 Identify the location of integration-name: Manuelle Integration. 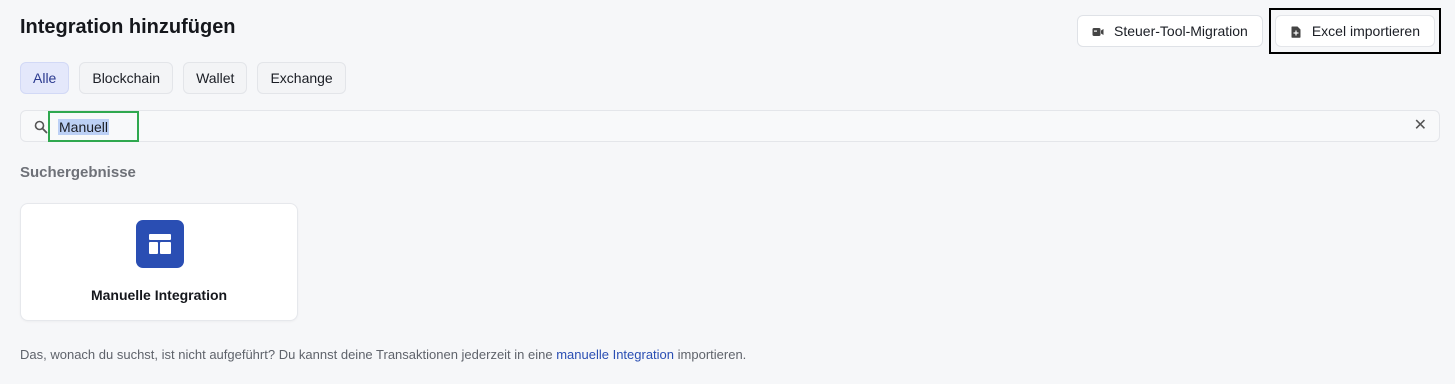
(159, 295).